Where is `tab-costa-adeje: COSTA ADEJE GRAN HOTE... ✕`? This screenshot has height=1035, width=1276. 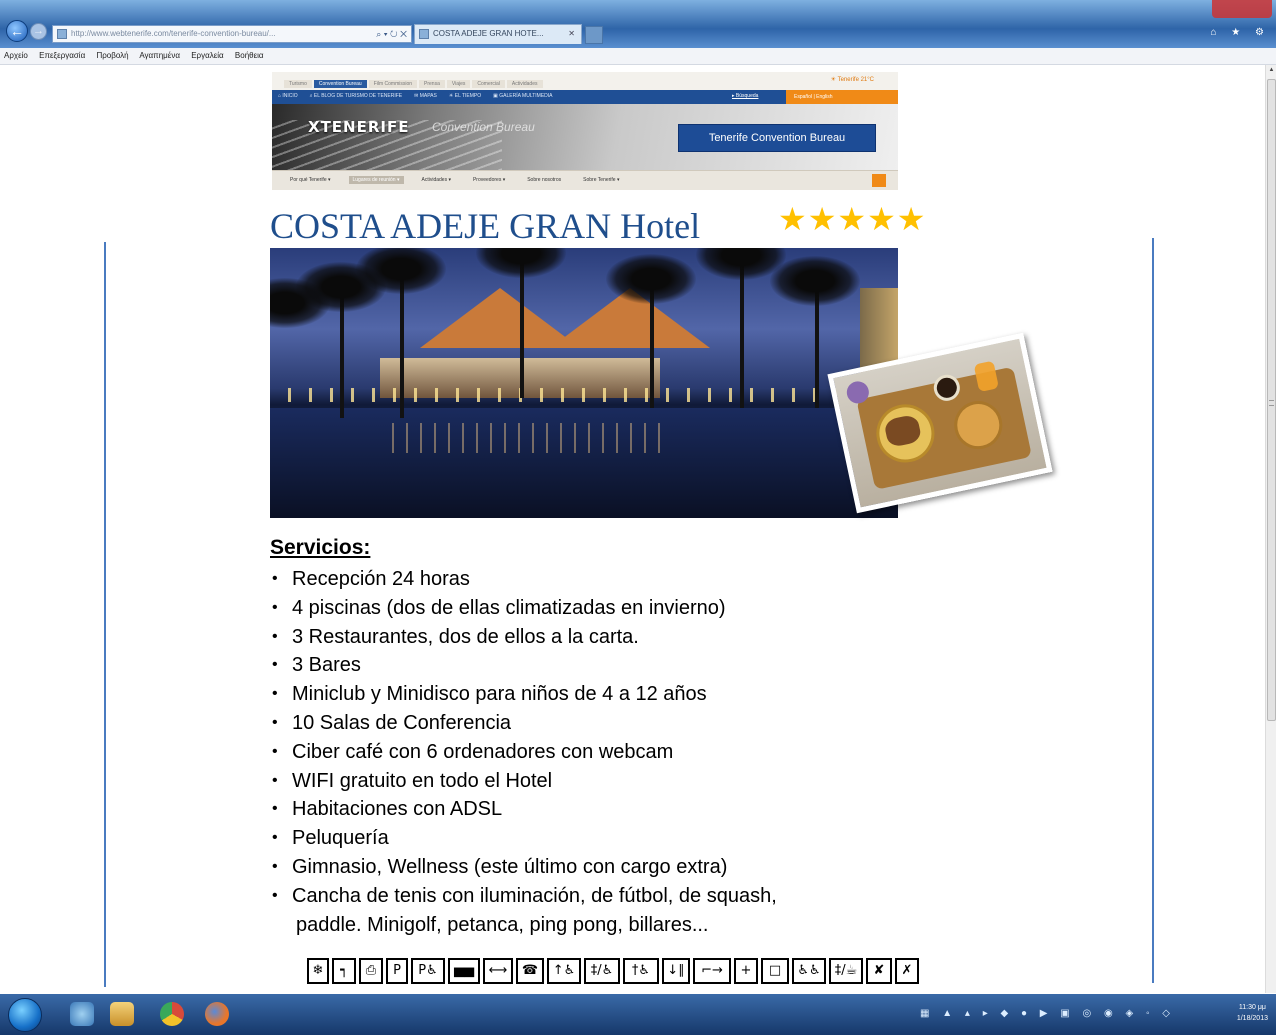
tab-costa-adeje: COSTA ADEJE GRAN HOTE... ✕ is located at coordinates (498, 34).